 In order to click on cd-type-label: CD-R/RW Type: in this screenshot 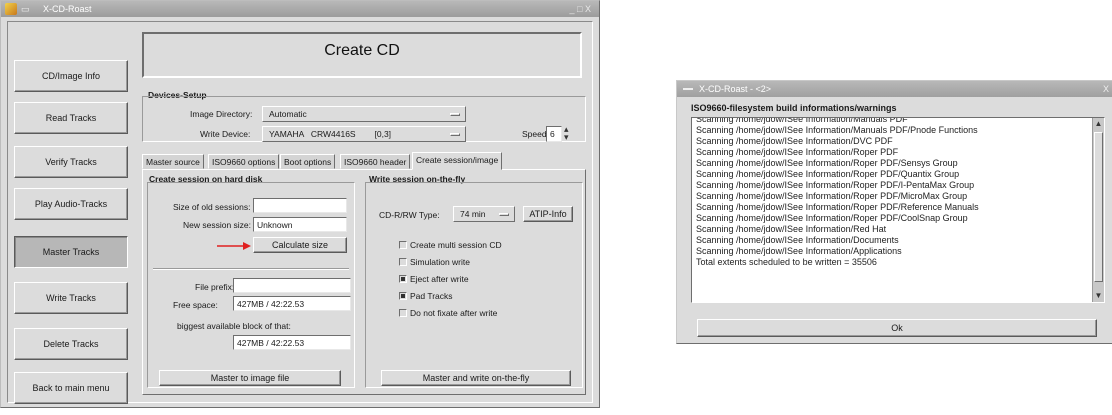, I will do `click(409, 215)`.